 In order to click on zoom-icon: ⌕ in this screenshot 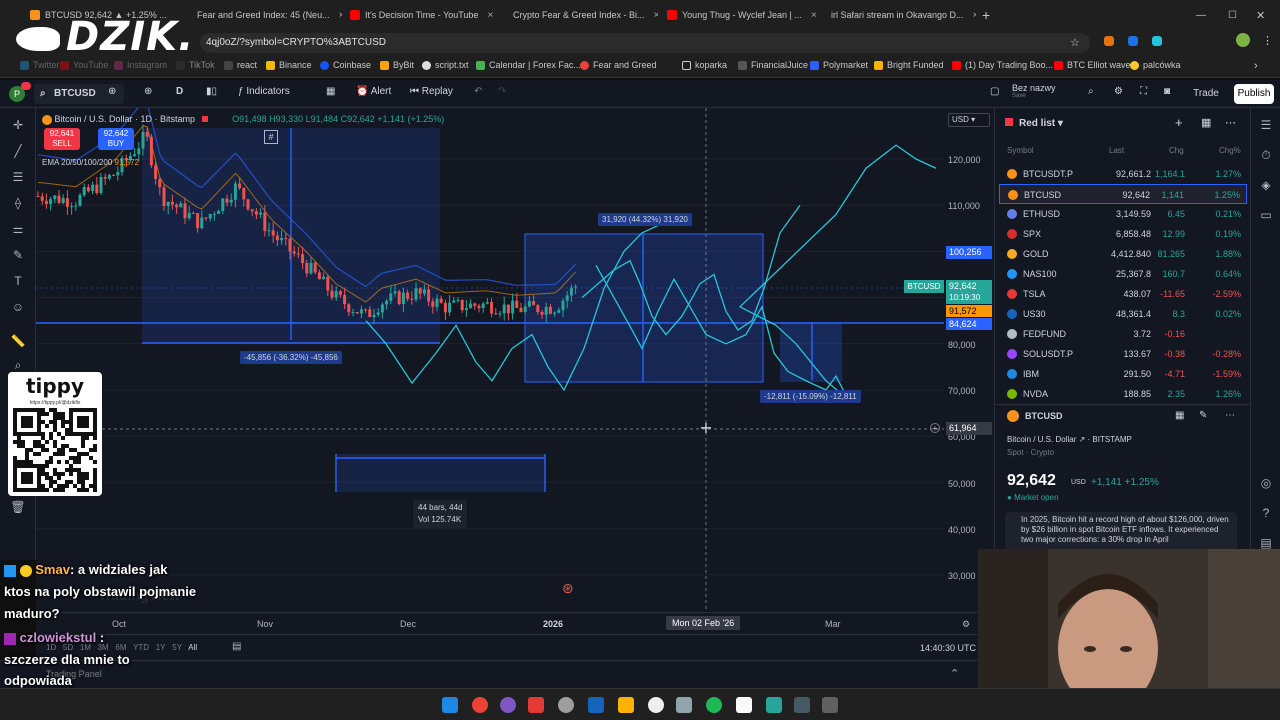, I will do `click(18, 365)`.